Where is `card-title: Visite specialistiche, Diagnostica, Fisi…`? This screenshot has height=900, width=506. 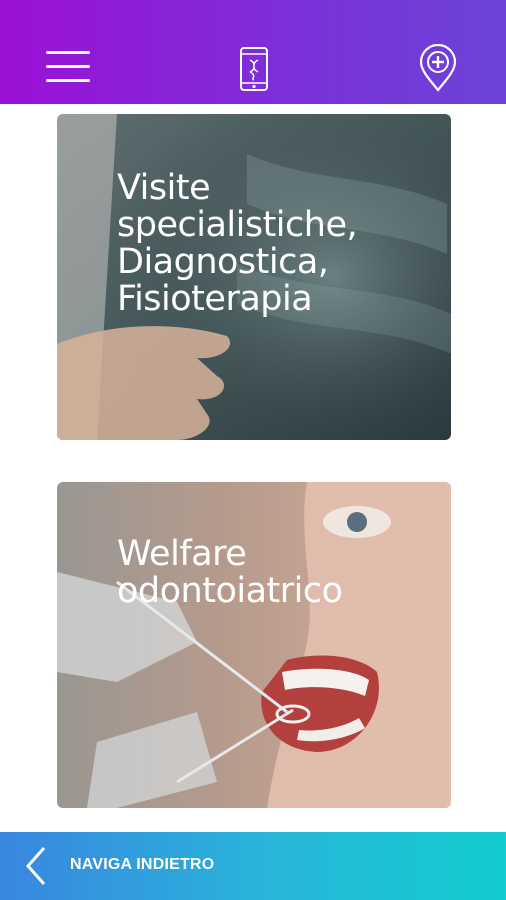 card-title: Visite specialistiche, Diagnostica, Fisi… is located at coordinates (237, 243).